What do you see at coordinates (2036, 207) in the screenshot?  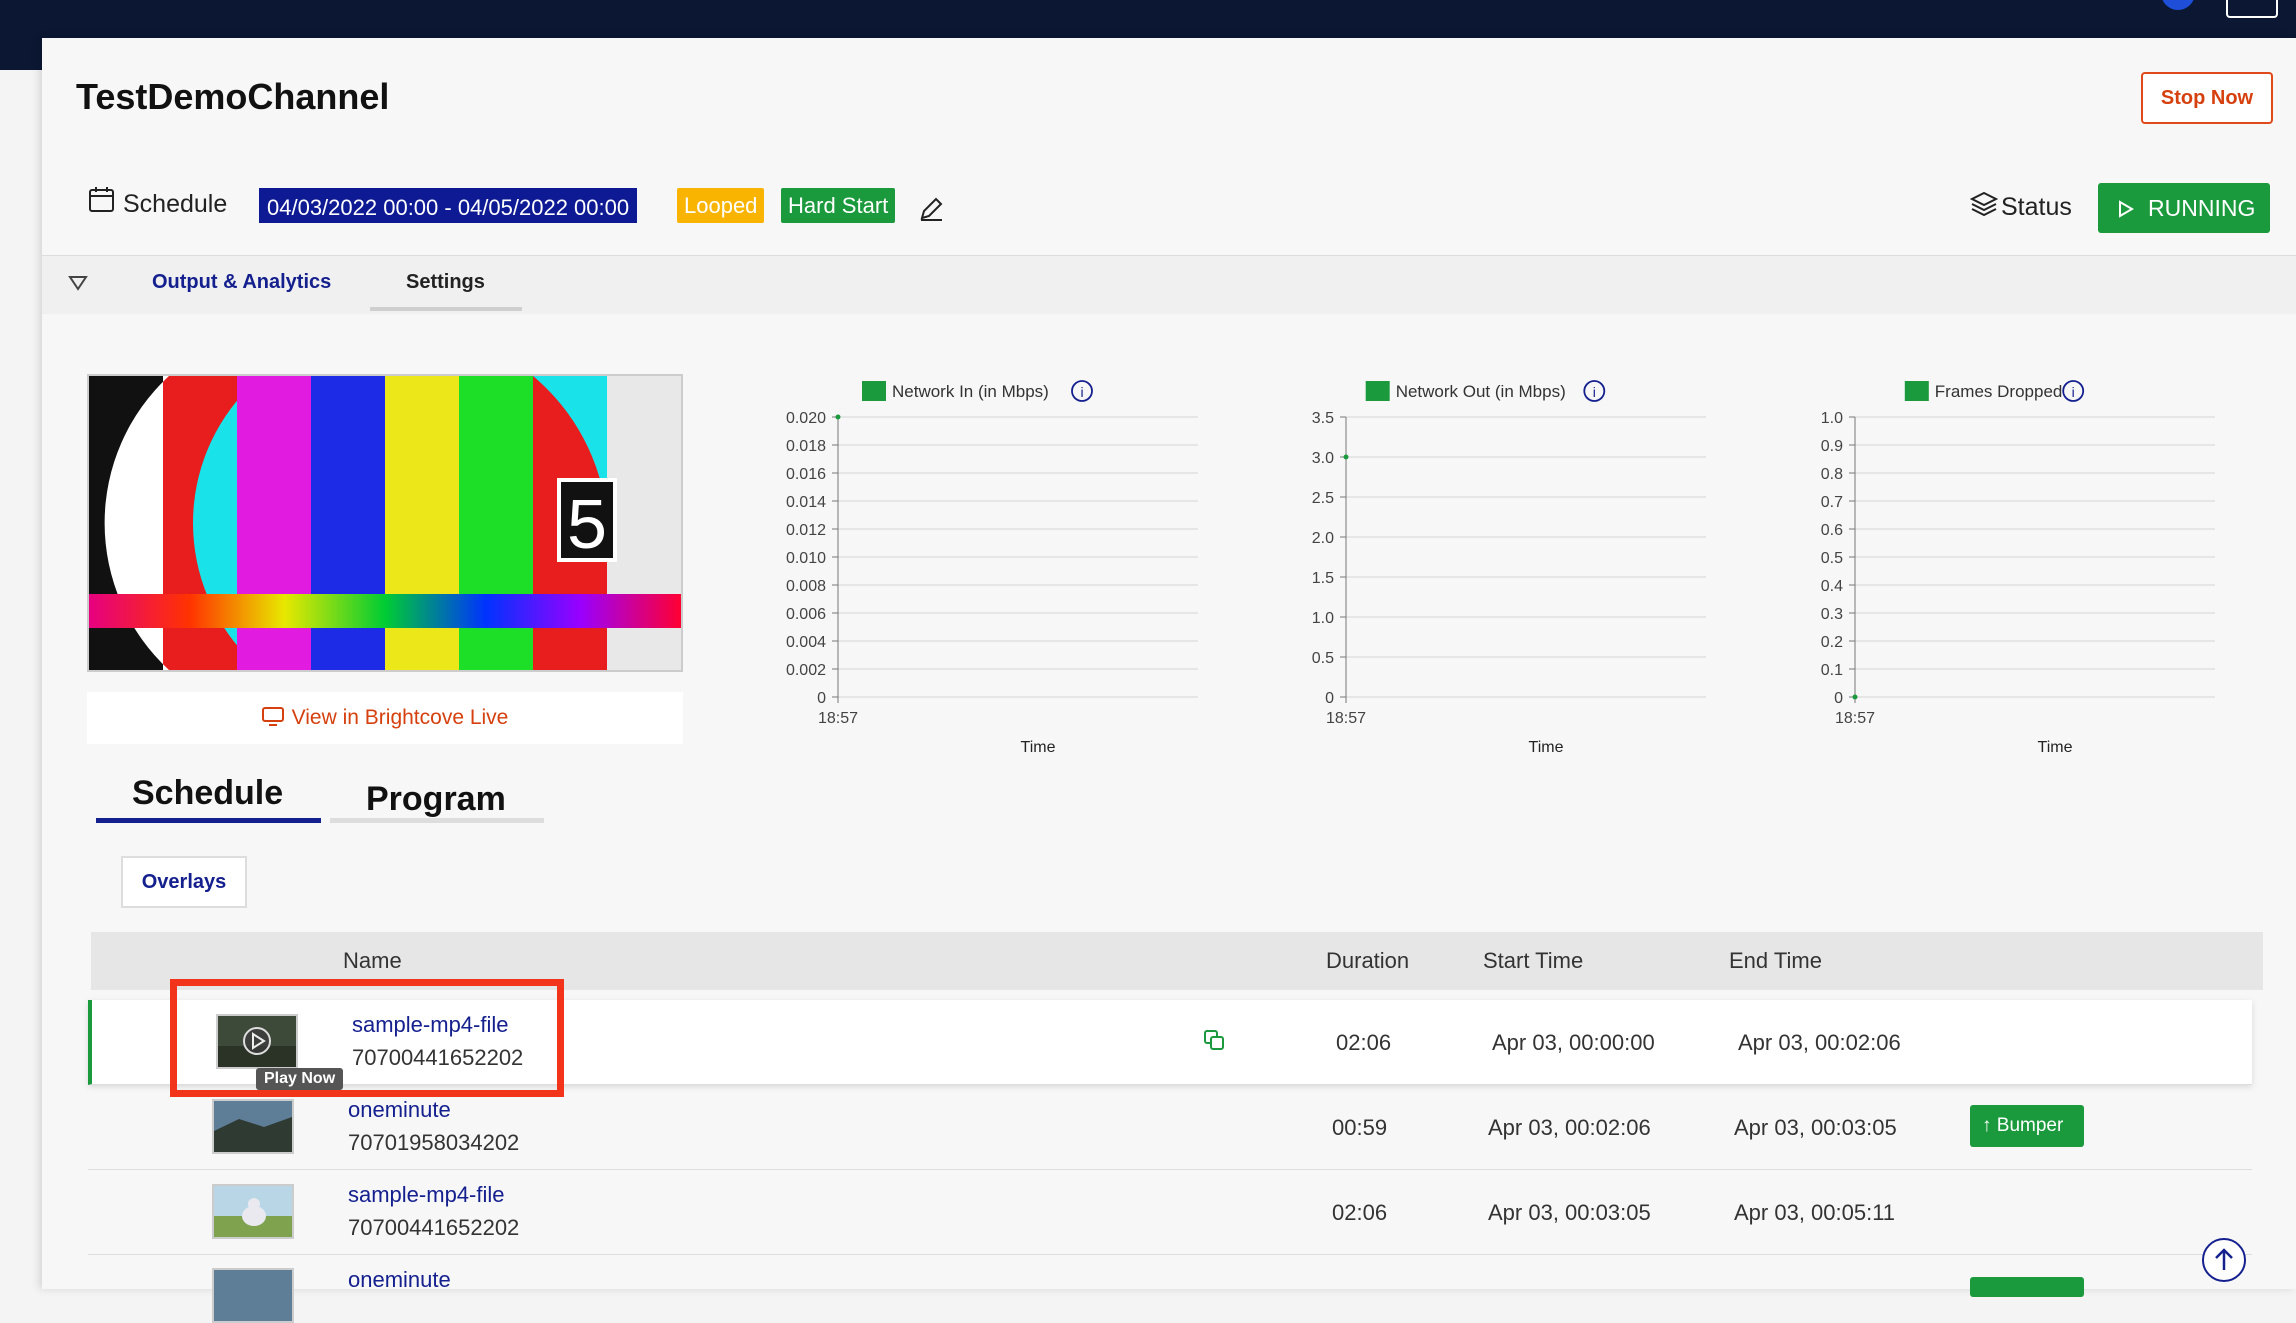 I see `status-label: Status` at bounding box center [2036, 207].